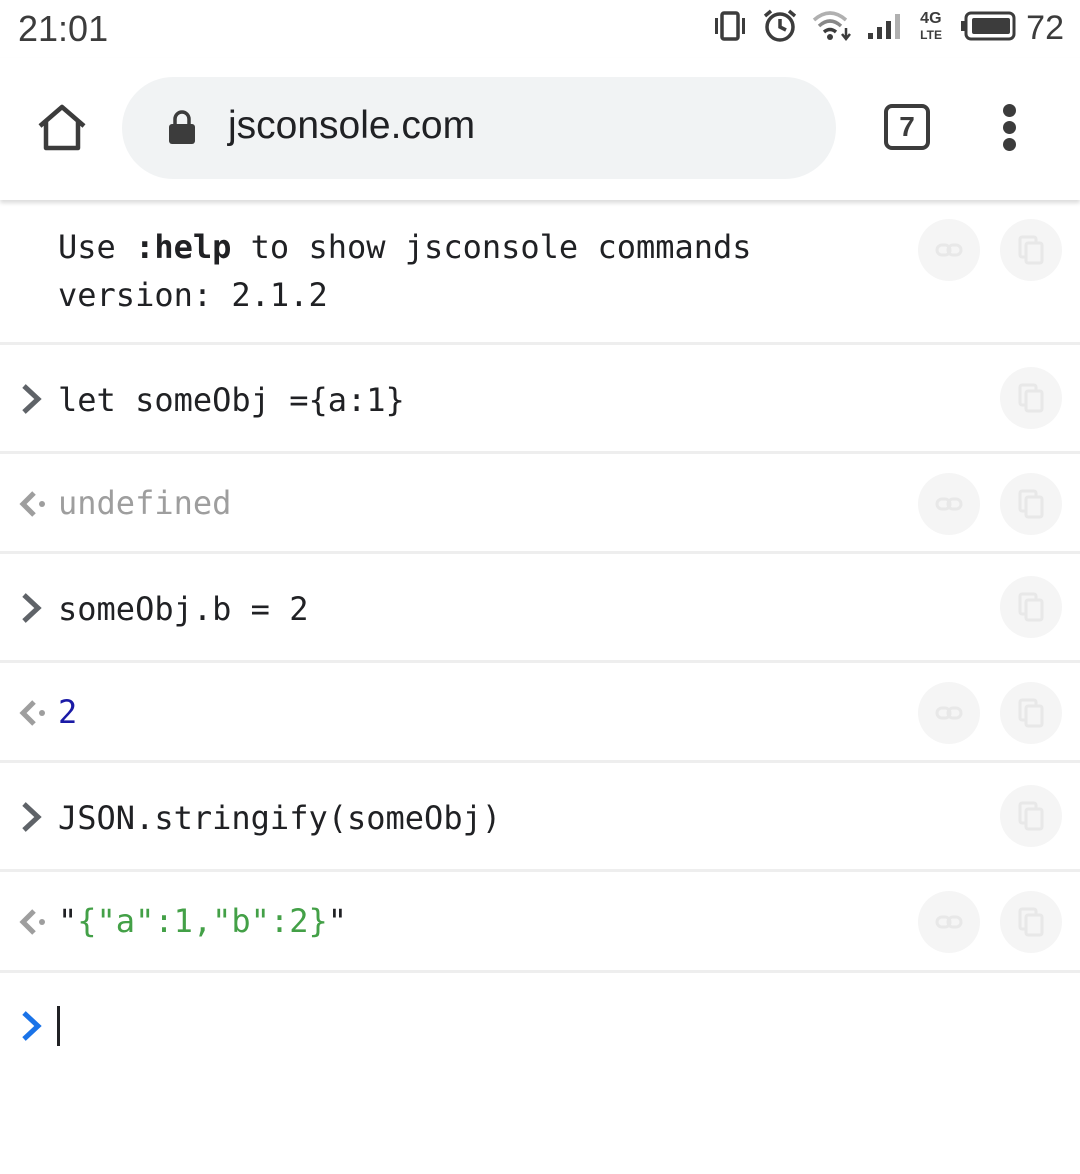 The image size is (1080, 1174). What do you see at coordinates (540, 922) in the screenshot?
I see `console-output-entry: "{"a":1,"b":2}"` at bounding box center [540, 922].